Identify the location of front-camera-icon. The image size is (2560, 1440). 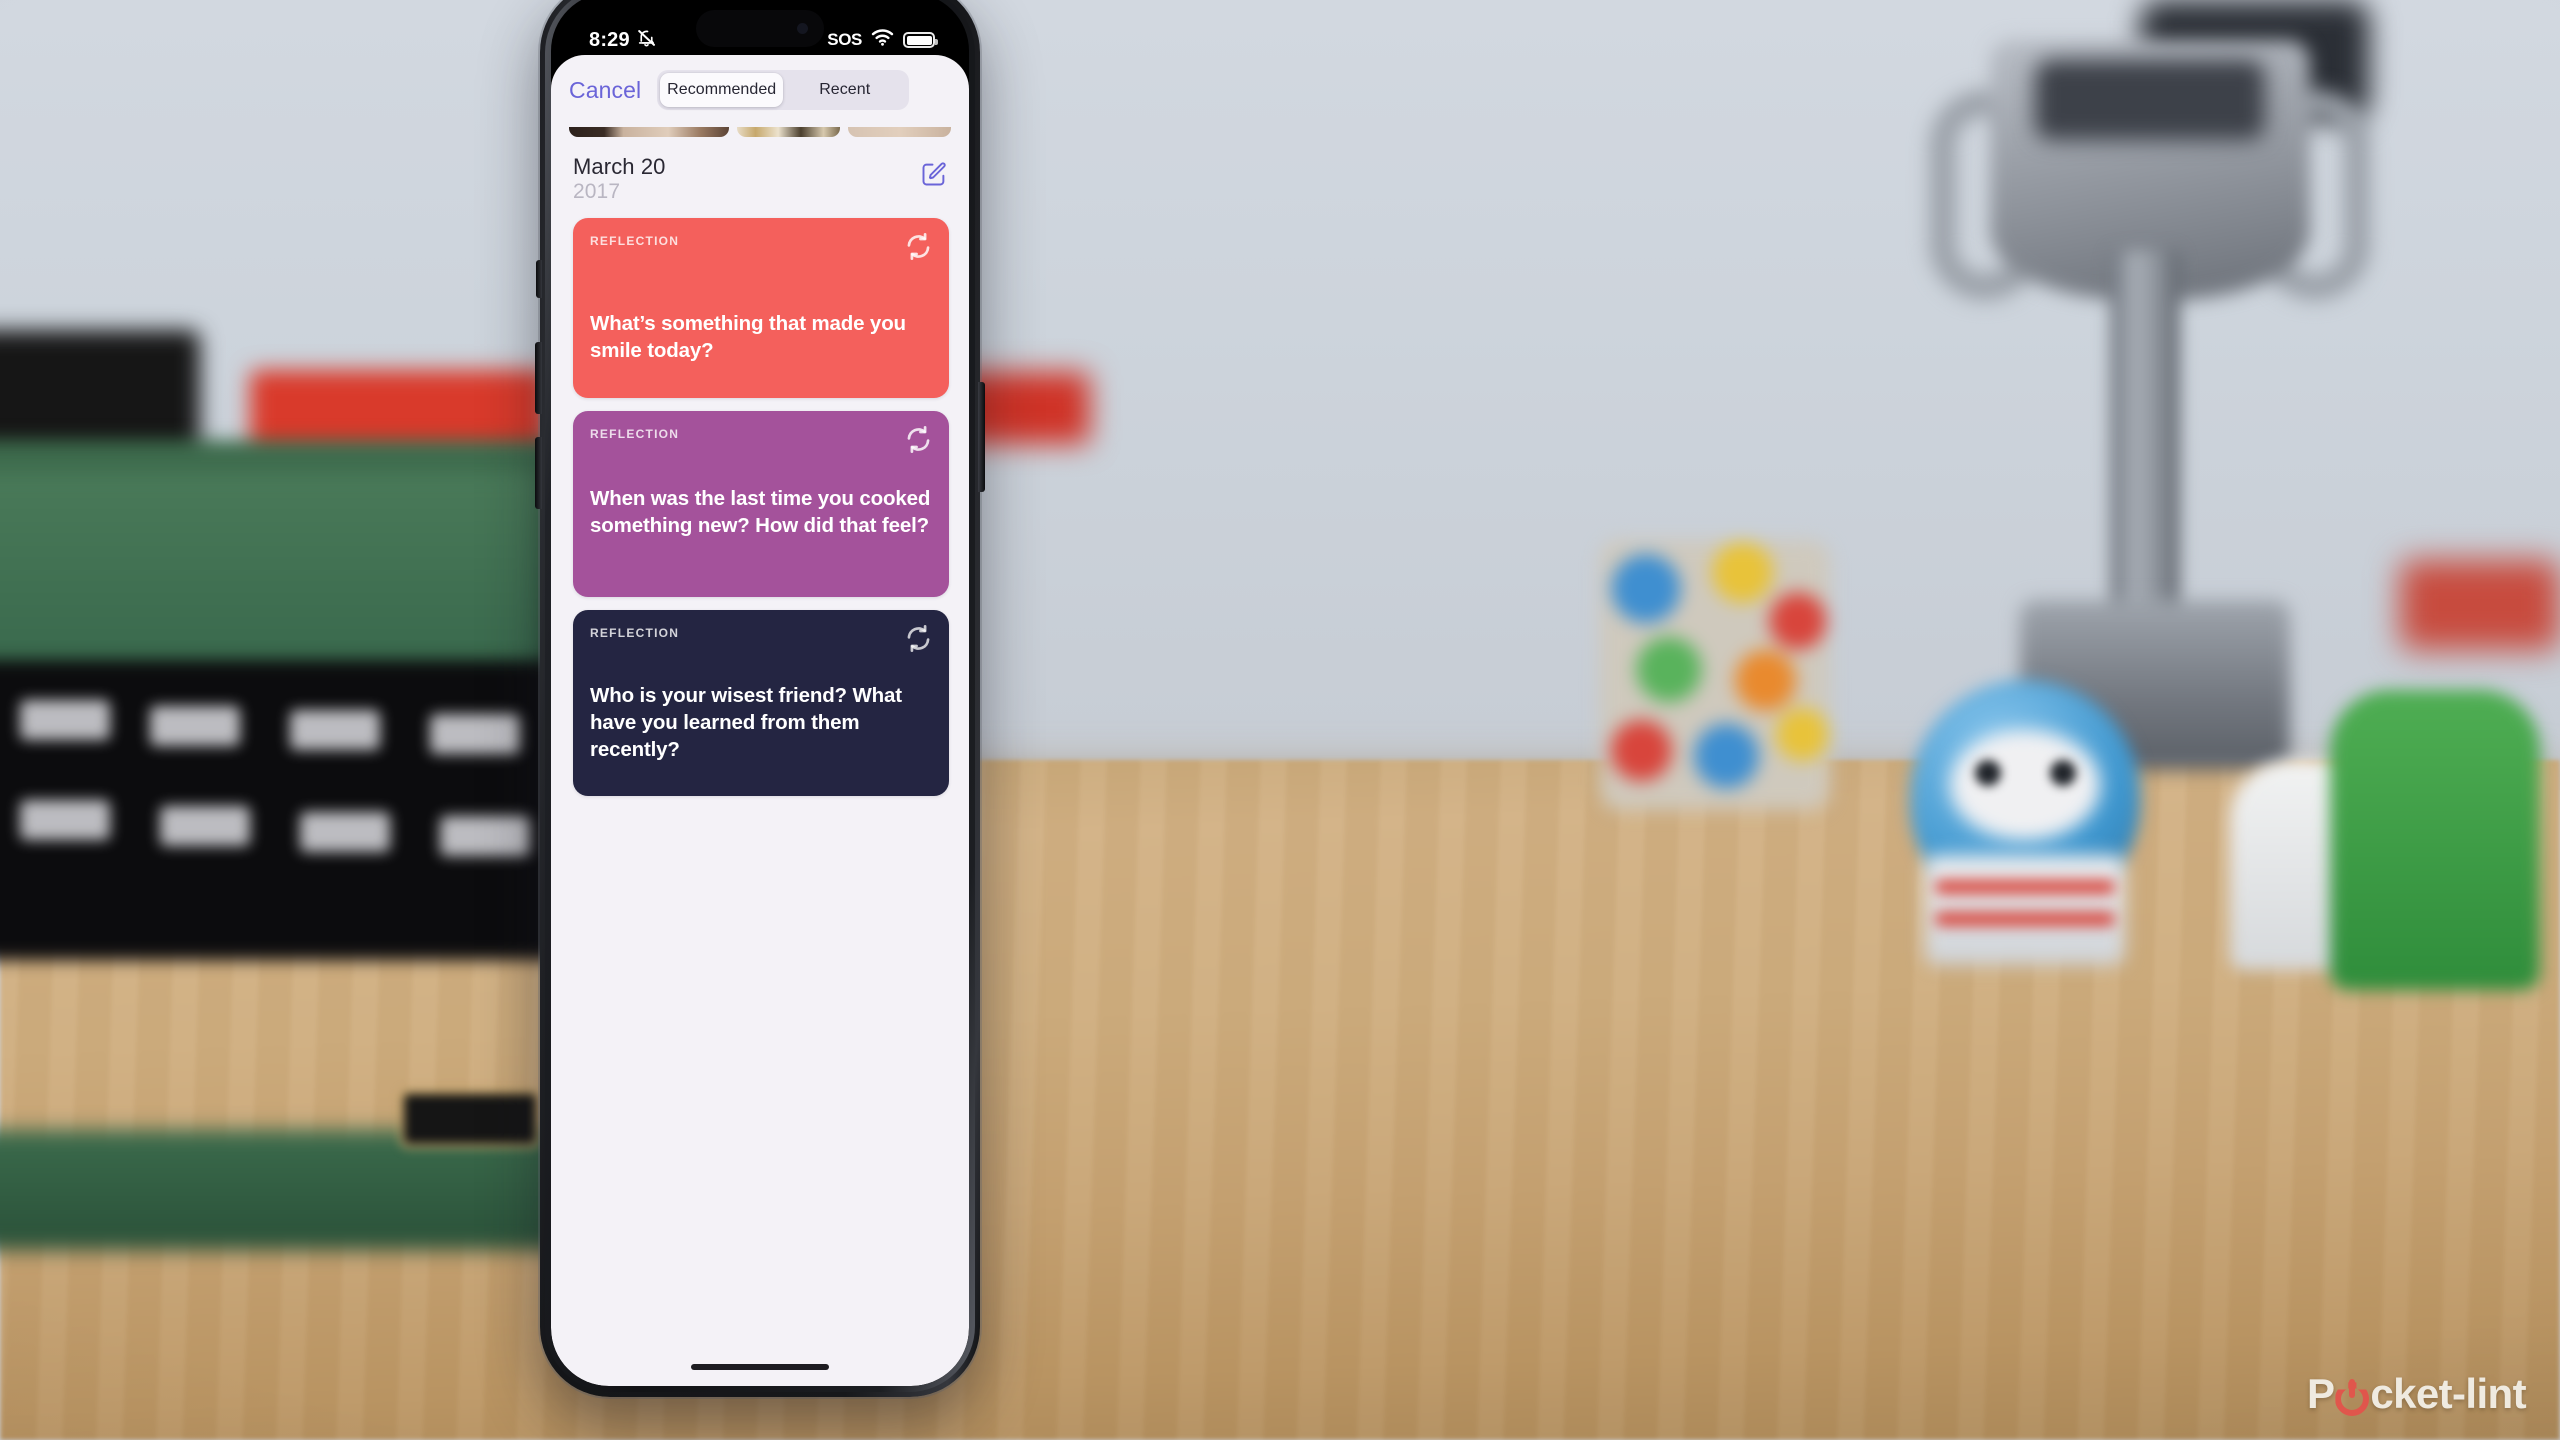
(802, 28).